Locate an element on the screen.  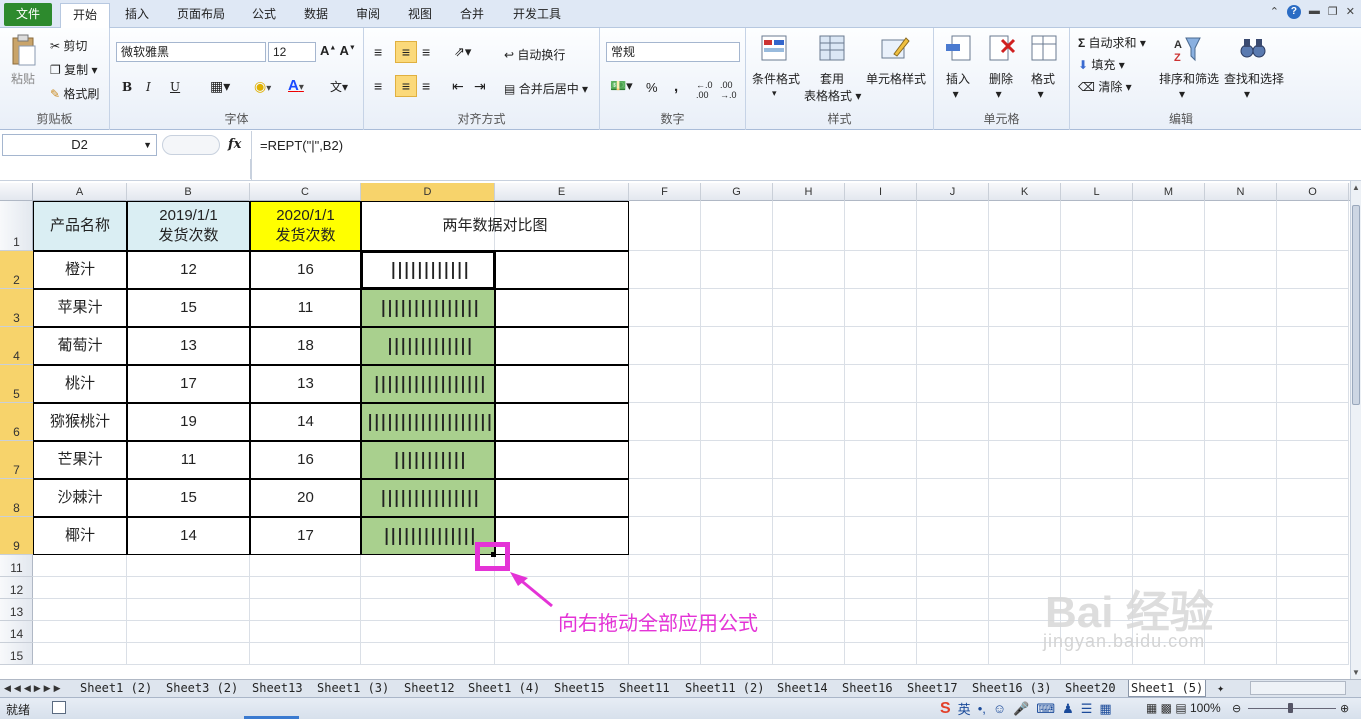
comma-button: , is located at coordinates (676, 86).